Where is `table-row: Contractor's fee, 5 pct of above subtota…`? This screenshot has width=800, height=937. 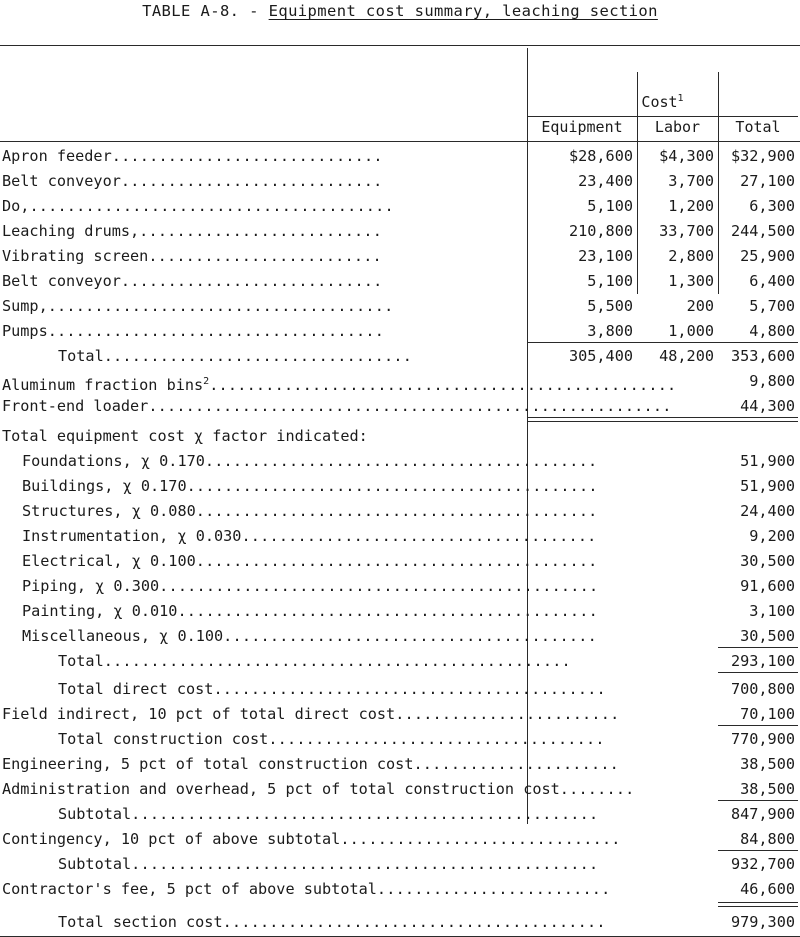 table-row: Contractor's fee, 5 pct of above subtota… is located at coordinates (400, 889).